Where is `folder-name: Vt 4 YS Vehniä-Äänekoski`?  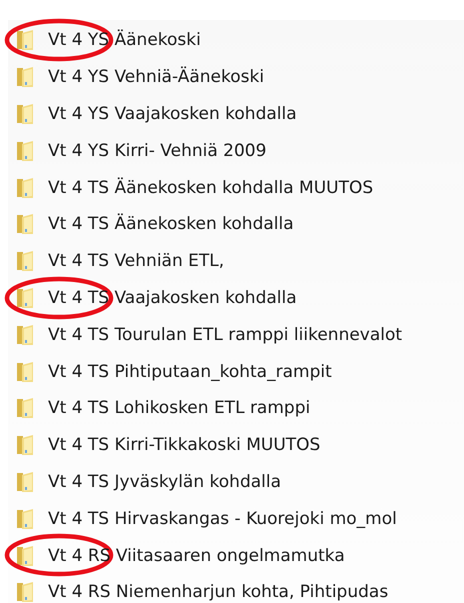 folder-name: Vt 4 YS Vehniä-Äänekoski is located at coordinates (156, 77).